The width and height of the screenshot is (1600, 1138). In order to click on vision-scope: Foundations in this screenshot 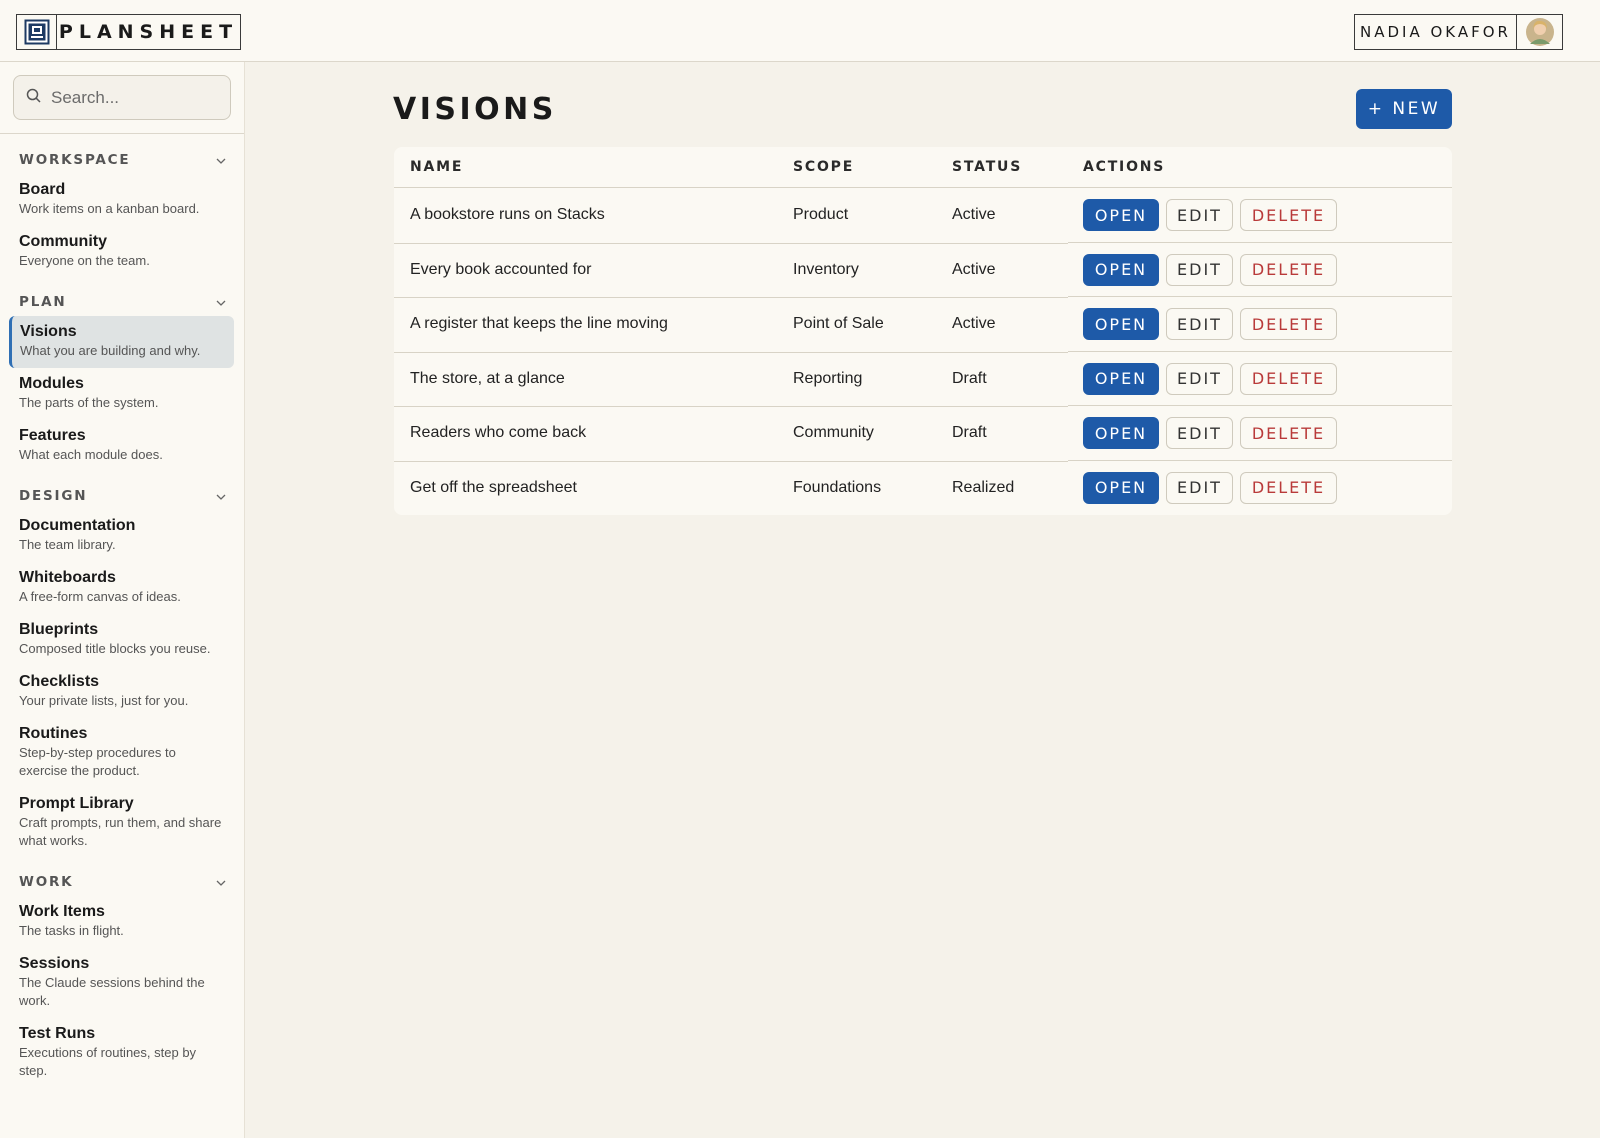, I will do `click(837, 487)`.